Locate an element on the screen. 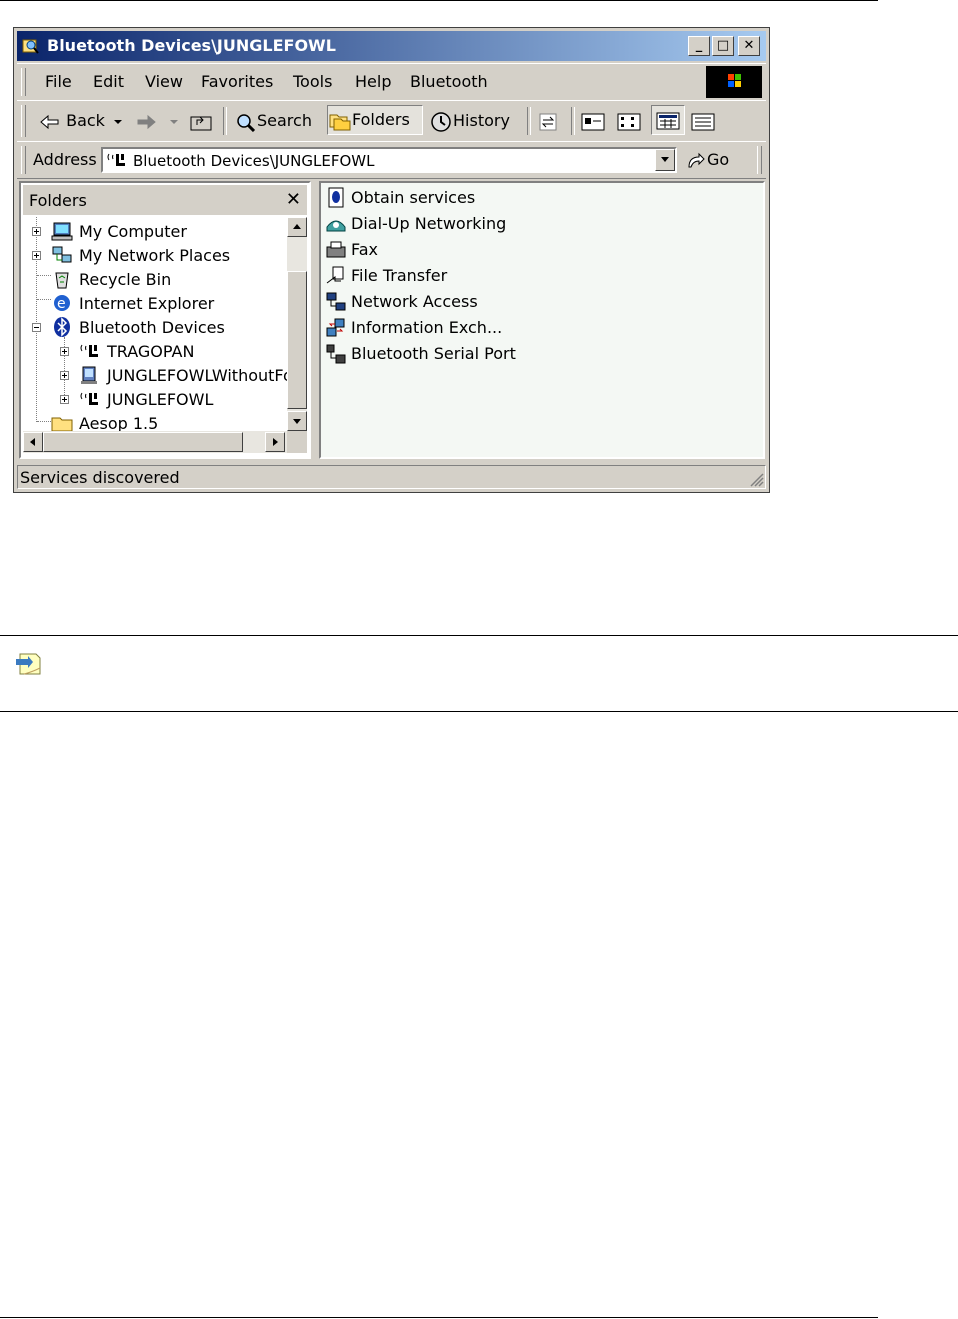 The width and height of the screenshot is (958, 1319). folder-icon is located at coordinates (62, 424).